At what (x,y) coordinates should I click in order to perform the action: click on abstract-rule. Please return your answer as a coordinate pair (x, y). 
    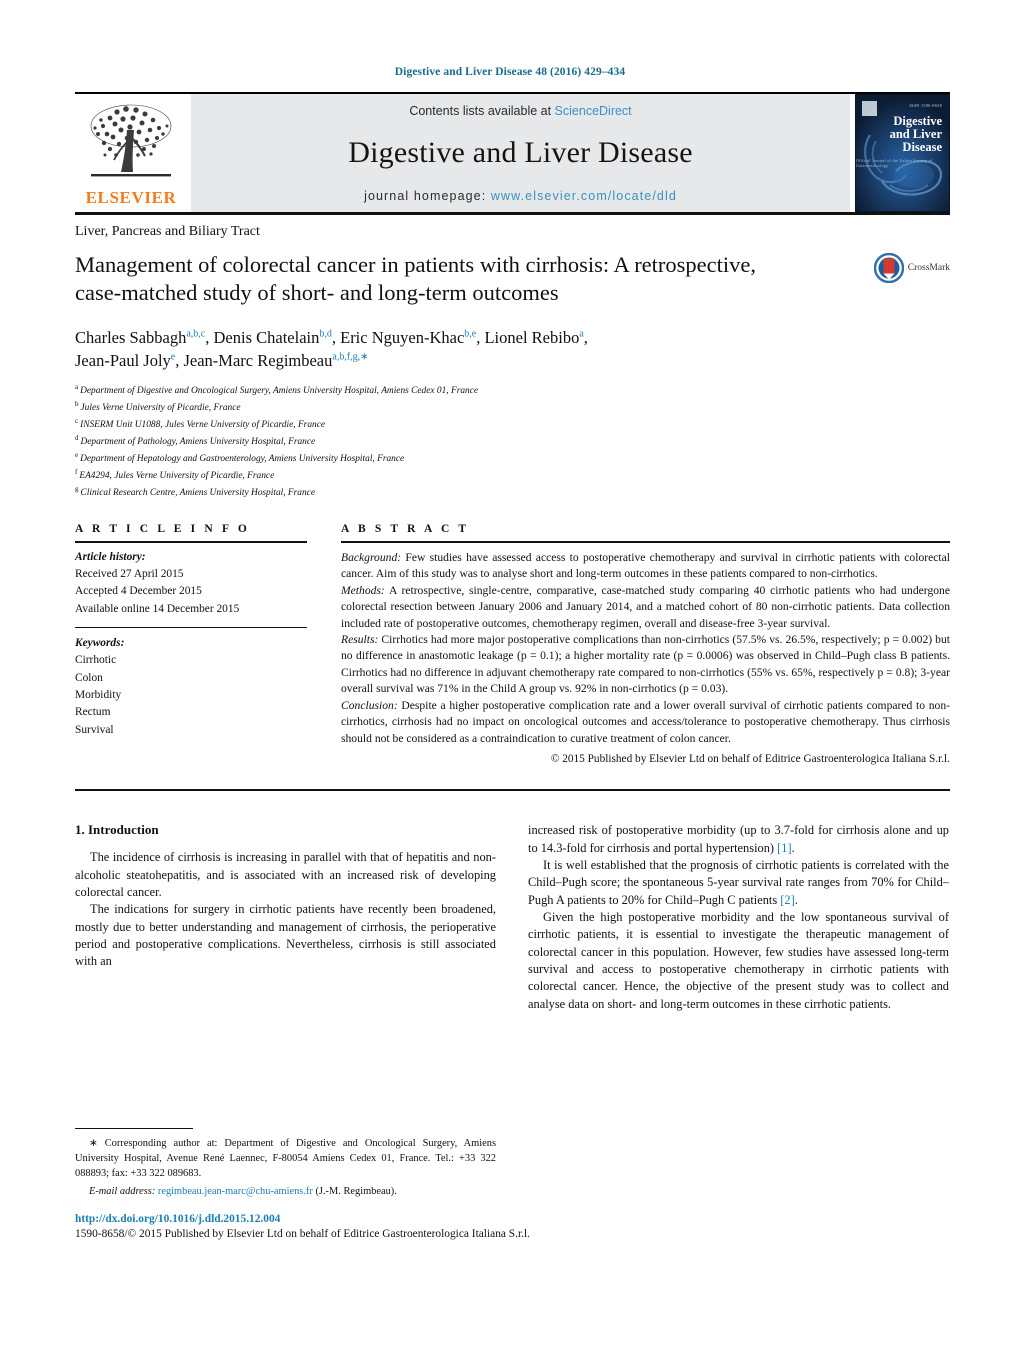
    Looking at the image, I should click on (645, 541).